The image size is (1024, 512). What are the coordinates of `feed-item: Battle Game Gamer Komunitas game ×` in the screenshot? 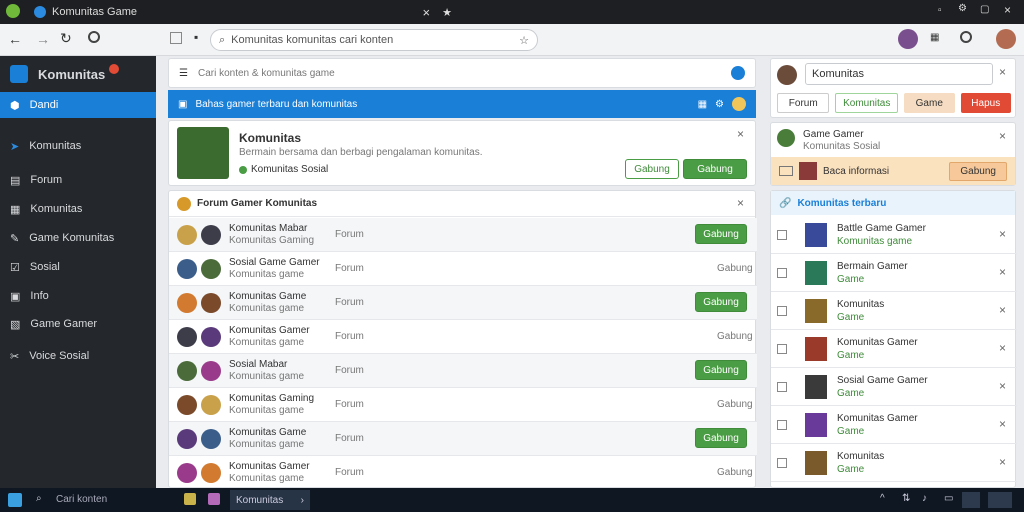 It's located at (894, 235).